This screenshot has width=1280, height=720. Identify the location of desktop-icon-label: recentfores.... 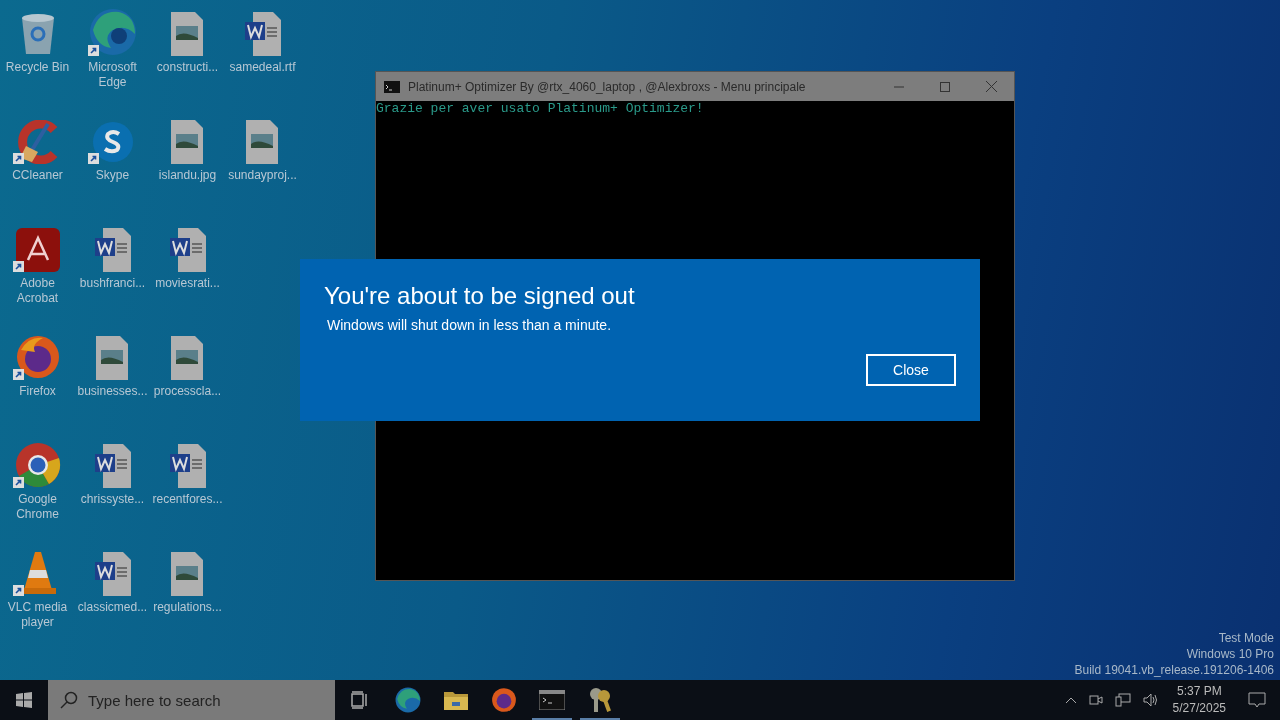
(187, 499).